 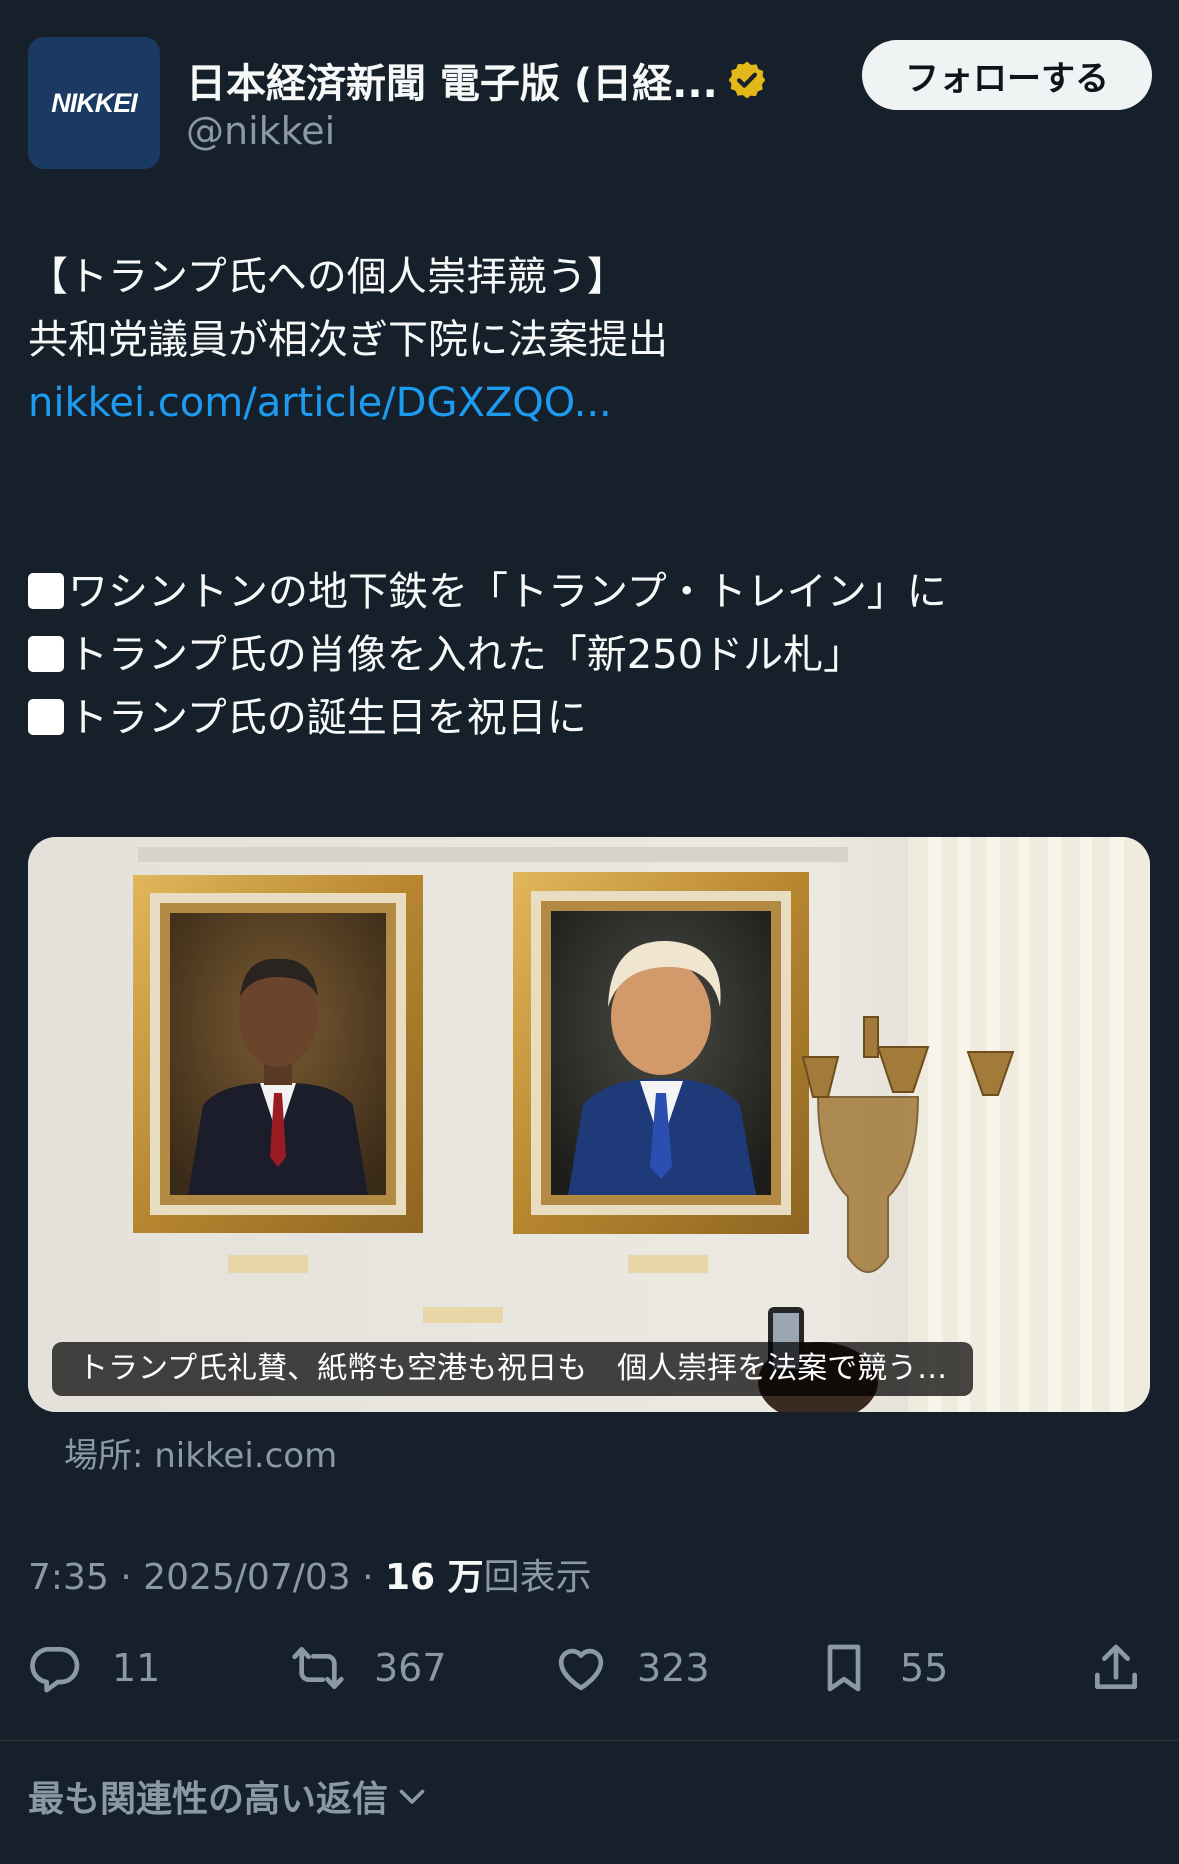 I want to click on bullet-text: トランプ氏の誕生日を祝日に, so click(x=327, y=718).